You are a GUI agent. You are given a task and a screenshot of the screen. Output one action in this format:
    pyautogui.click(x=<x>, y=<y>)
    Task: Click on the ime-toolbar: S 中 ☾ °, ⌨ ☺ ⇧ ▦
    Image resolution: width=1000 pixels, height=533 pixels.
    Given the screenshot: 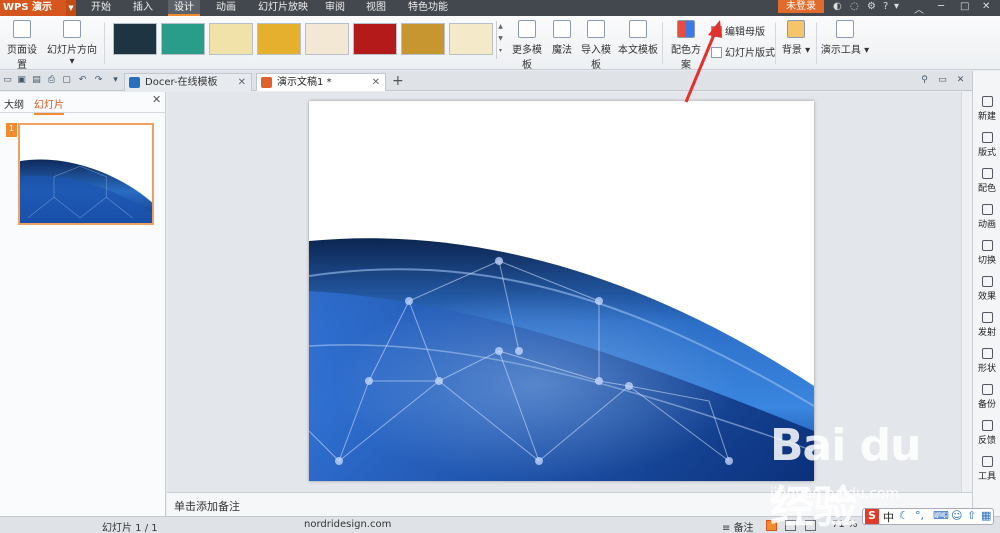 What is the action you would take?
    pyautogui.click(x=928, y=516)
    